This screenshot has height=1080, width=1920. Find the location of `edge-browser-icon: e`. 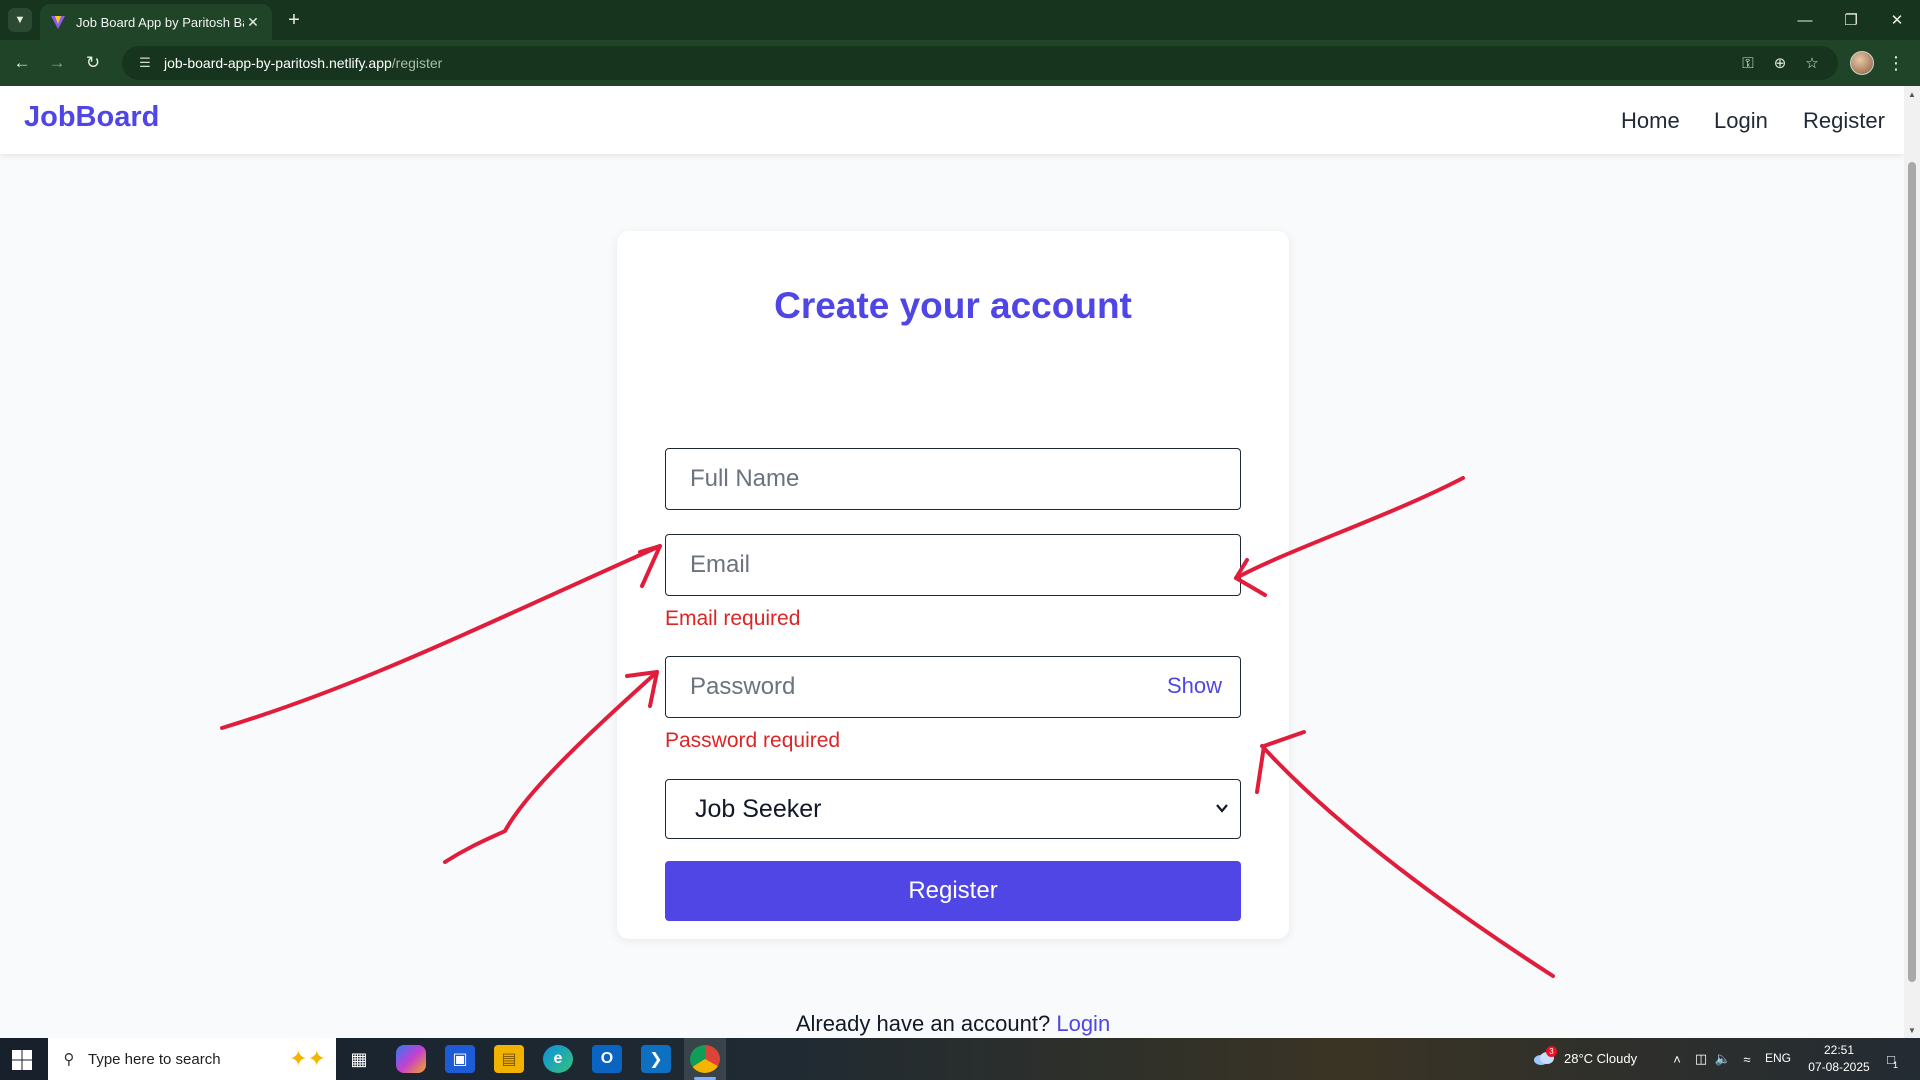

edge-browser-icon: e is located at coordinates (558, 1059).